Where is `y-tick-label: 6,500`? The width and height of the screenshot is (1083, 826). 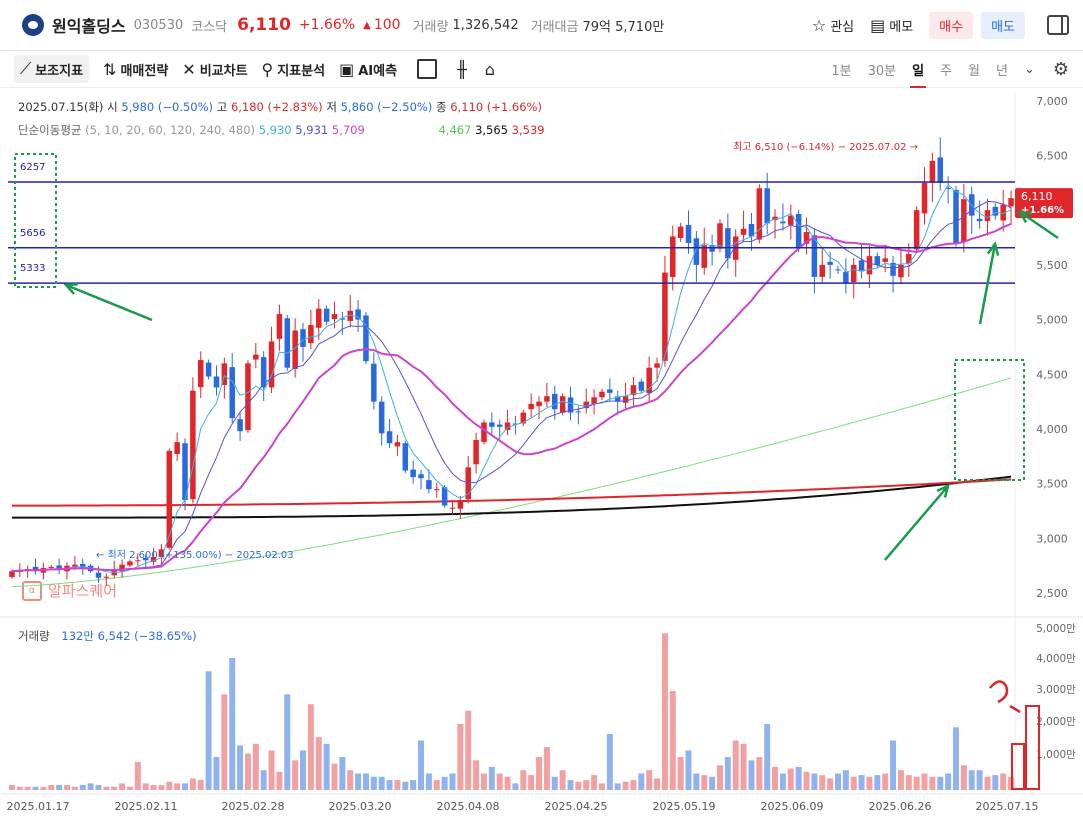 y-tick-label: 6,500 is located at coordinates (1052, 155).